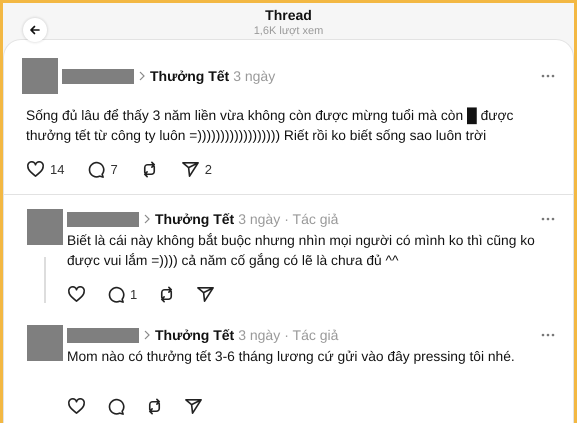 This screenshot has width=577, height=423. I want to click on thread-line, so click(45, 280).